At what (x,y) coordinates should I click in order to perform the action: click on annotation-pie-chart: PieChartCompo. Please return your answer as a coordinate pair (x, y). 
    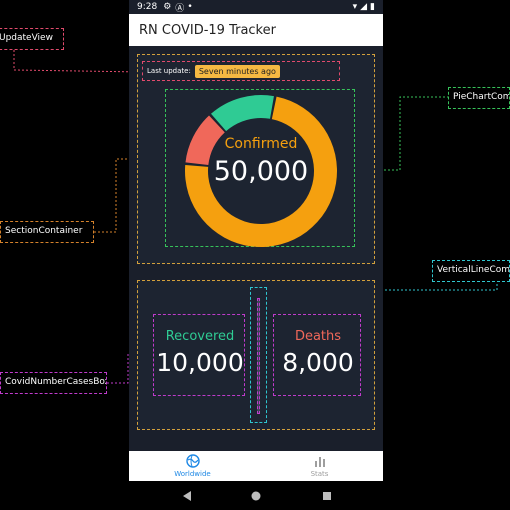
    Looking at the image, I should click on (479, 98).